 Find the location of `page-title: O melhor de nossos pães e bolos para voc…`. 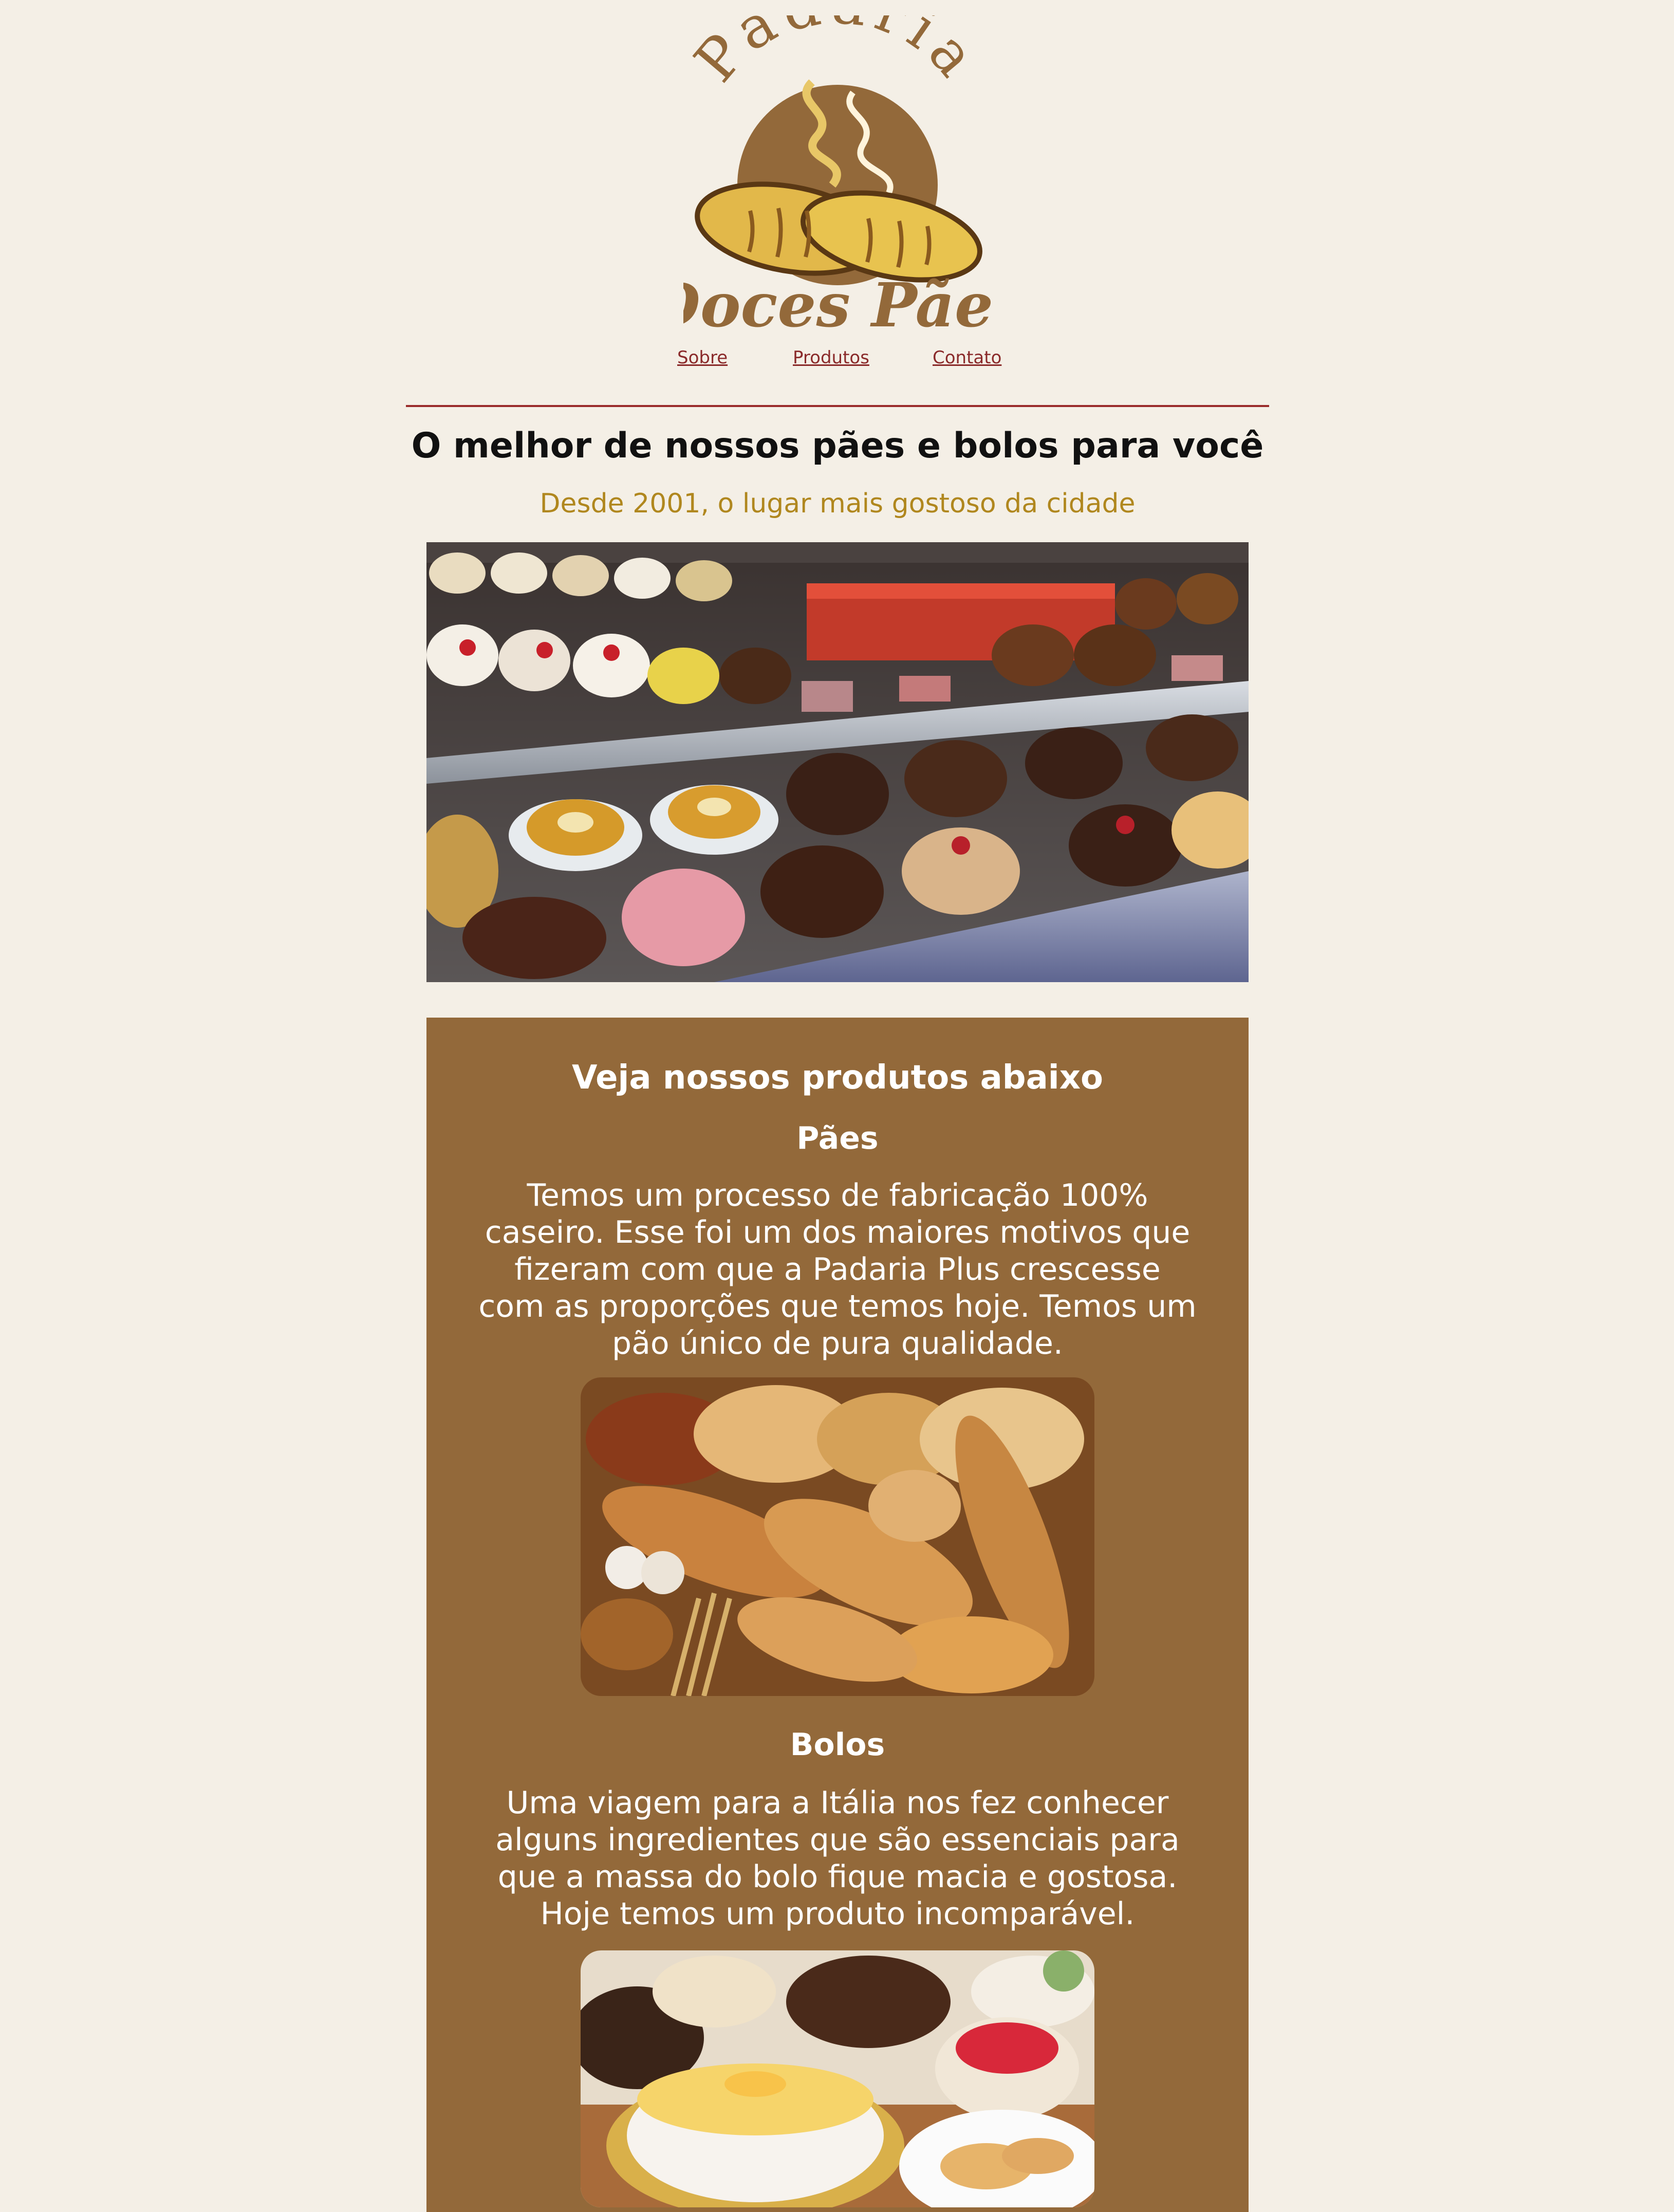

page-title: O melhor de nossos pães e bolos para voc… is located at coordinates (837, 446).